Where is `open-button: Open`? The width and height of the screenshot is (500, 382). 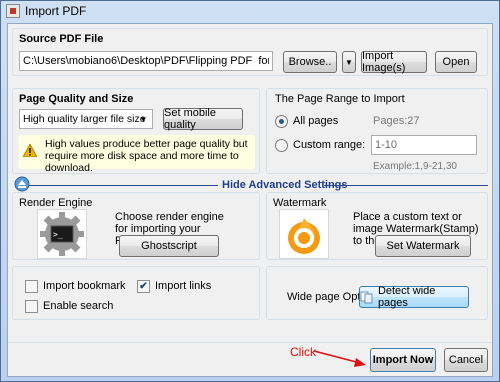
open-button: Open is located at coordinates (456, 62).